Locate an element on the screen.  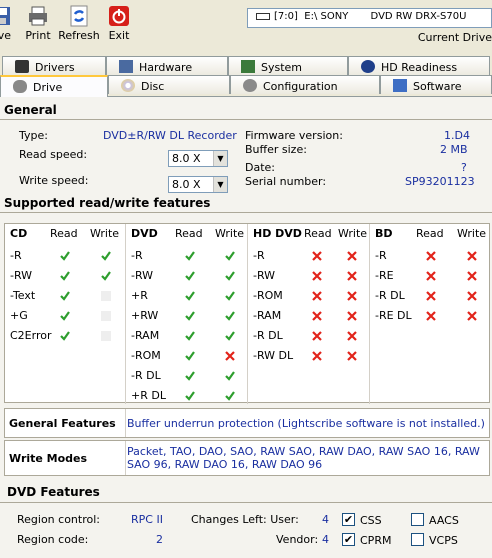
hddvd-write-header: Write is located at coordinates (353, 233).